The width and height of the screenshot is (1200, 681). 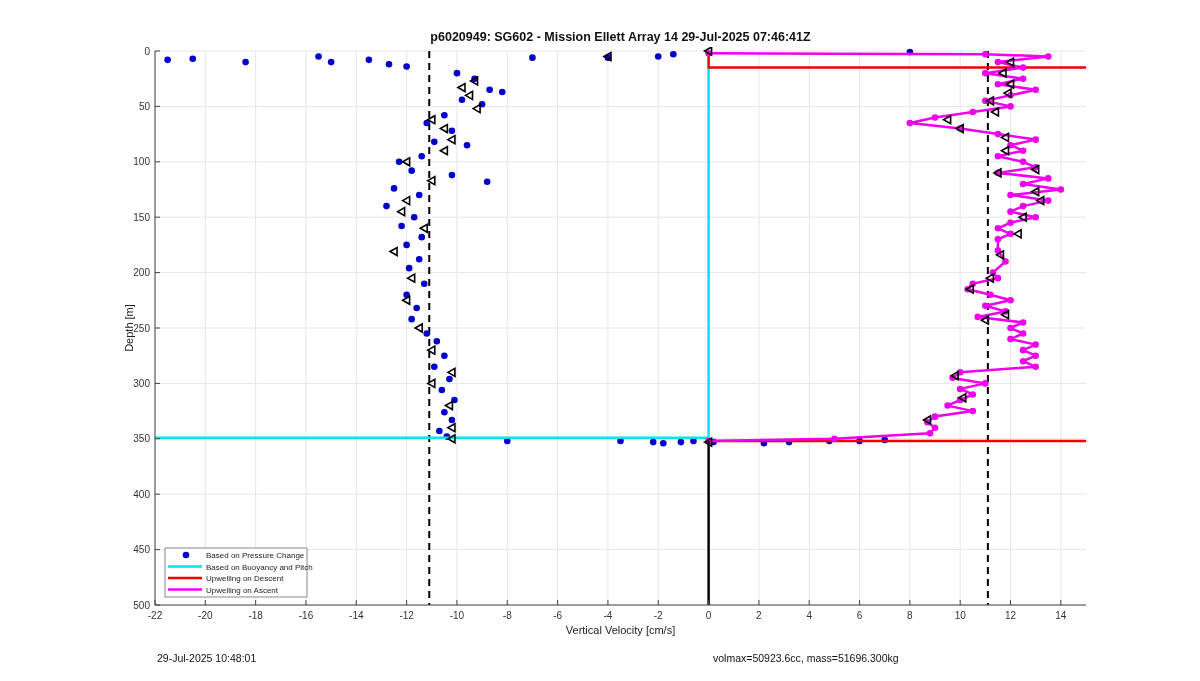 What do you see at coordinates (960, 615) in the screenshot?
I see `tick-label: 10` at bounding box center [960, 615].